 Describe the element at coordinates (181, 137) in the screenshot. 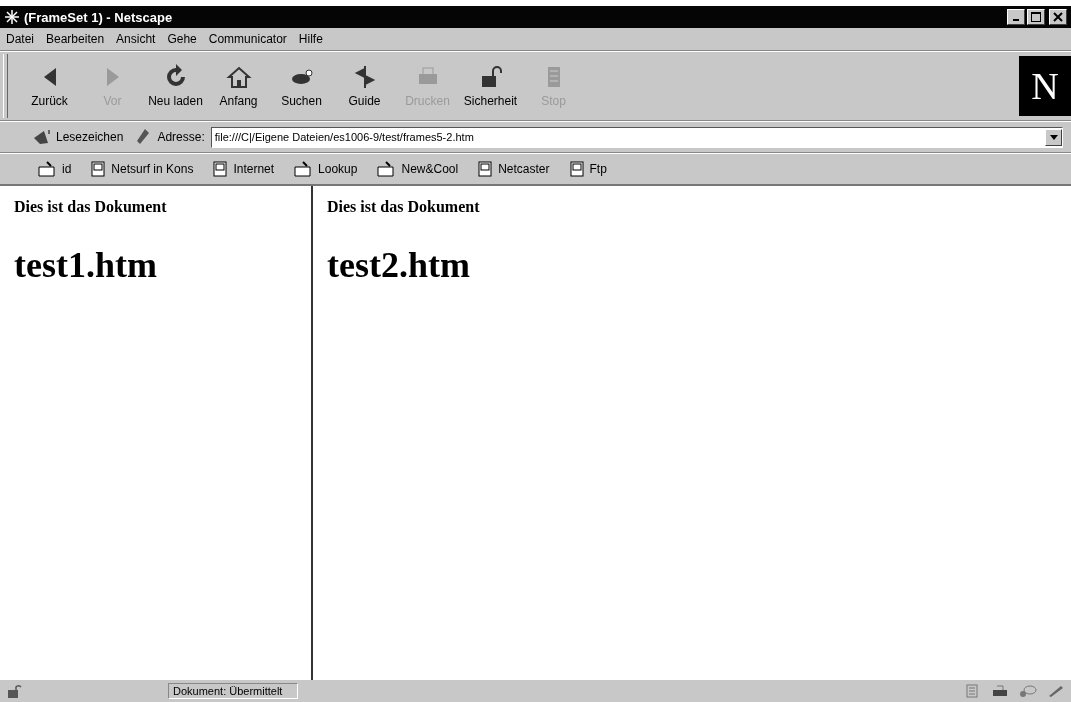

I see `address-label: Adresse:` at that location.